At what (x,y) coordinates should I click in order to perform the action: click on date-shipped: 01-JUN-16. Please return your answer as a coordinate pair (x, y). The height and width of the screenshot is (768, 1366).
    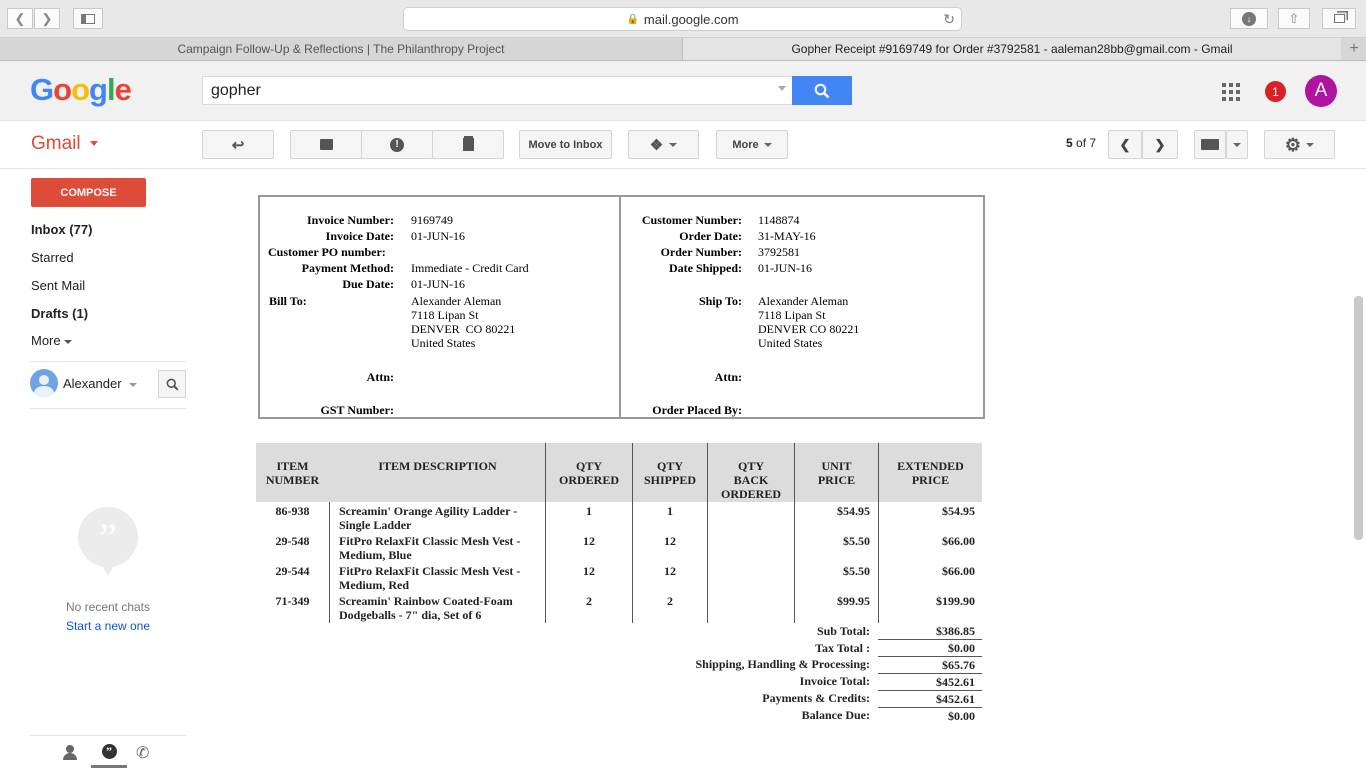
    Looking at the image, I should click on (785, 268).